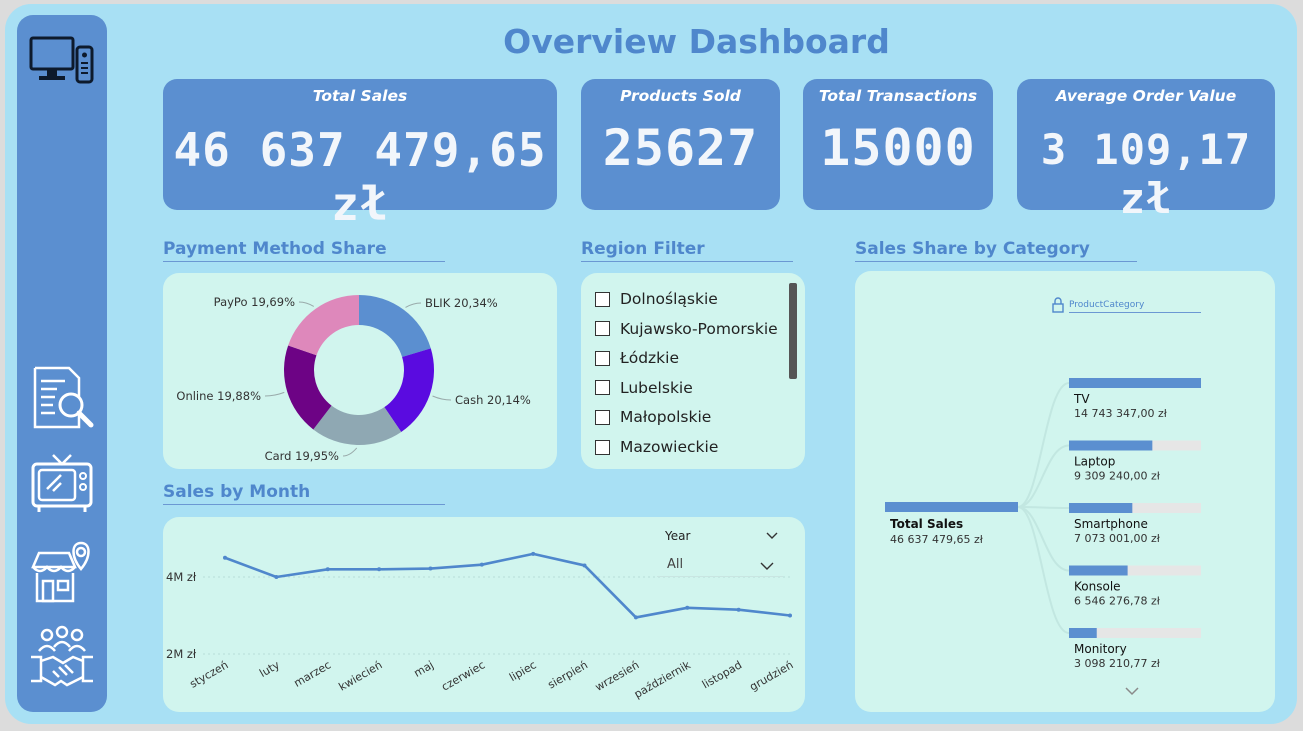  Describe the element at coordinates (1081, 399) in the screenshot. I see `category-label: TV` at that location.